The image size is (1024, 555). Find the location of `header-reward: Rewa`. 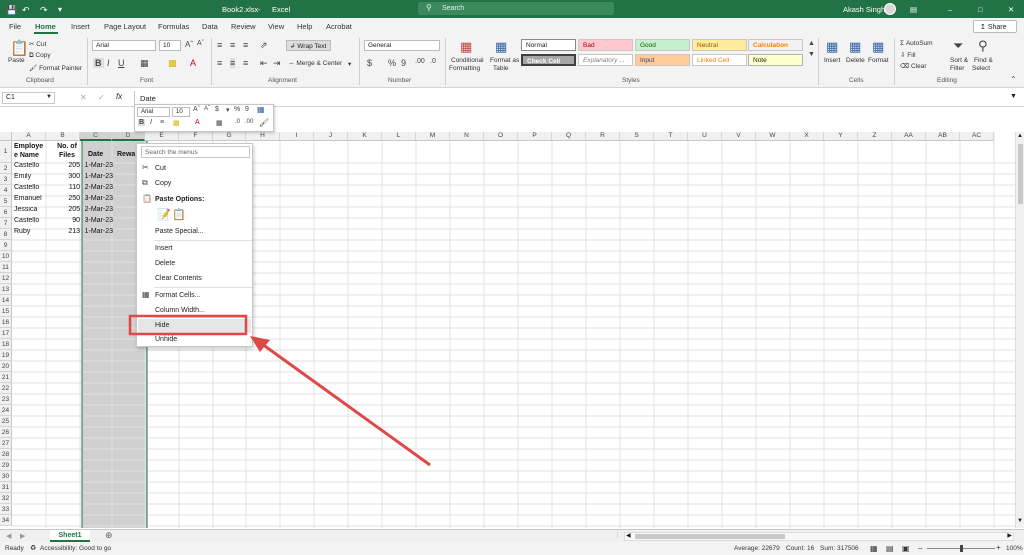

header-reward: Rewa is located at coordinates (126, 154).